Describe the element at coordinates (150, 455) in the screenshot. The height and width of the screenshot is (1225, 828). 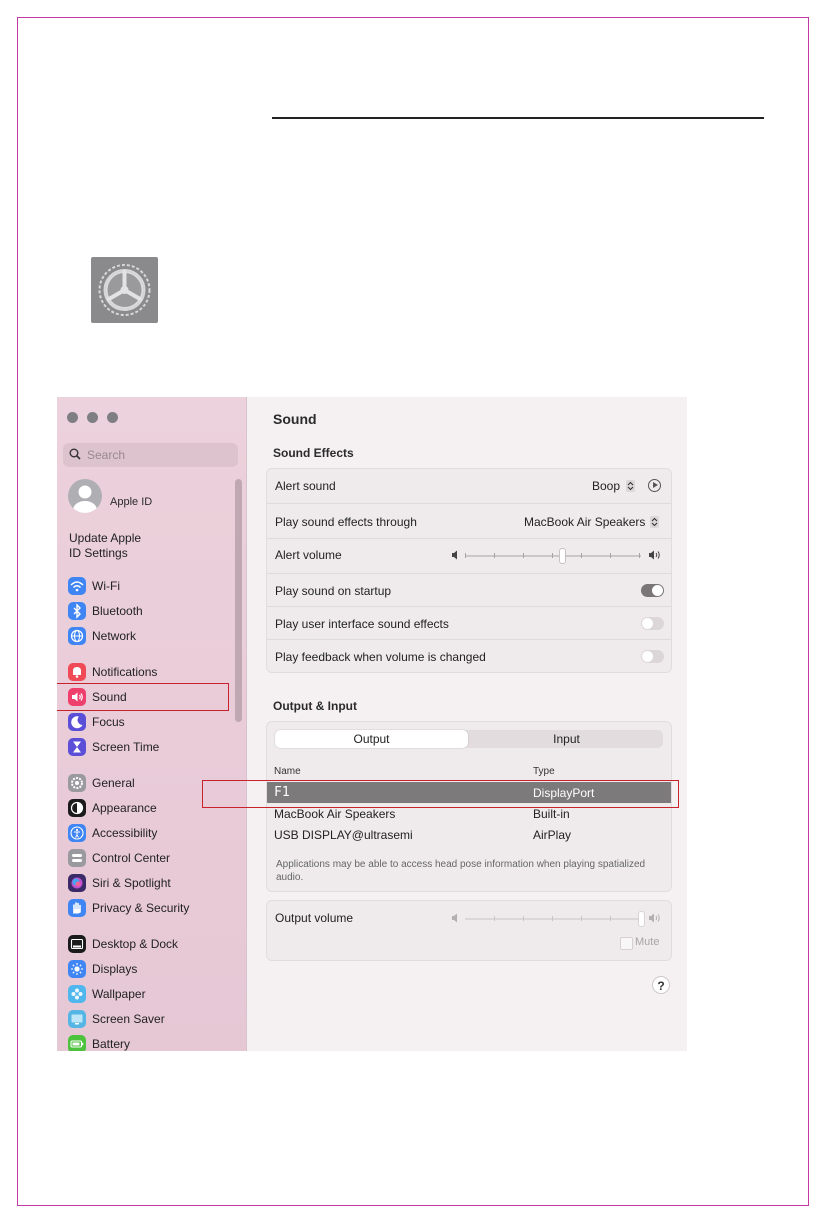
I see `search-field: Search` at that location.